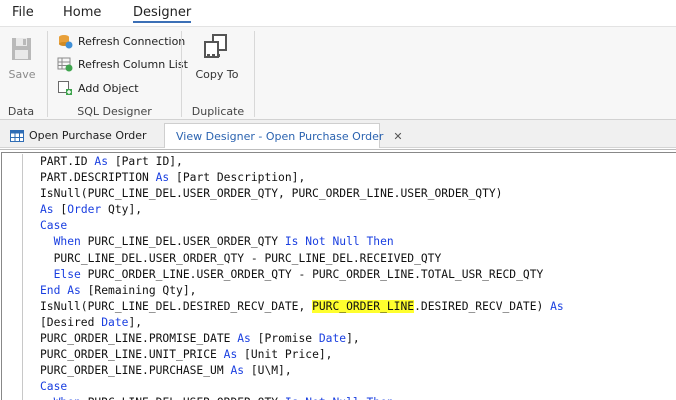  Describe the element at coordinates (60, 210) in the screenshot. I see `sql-token: [` at that location.